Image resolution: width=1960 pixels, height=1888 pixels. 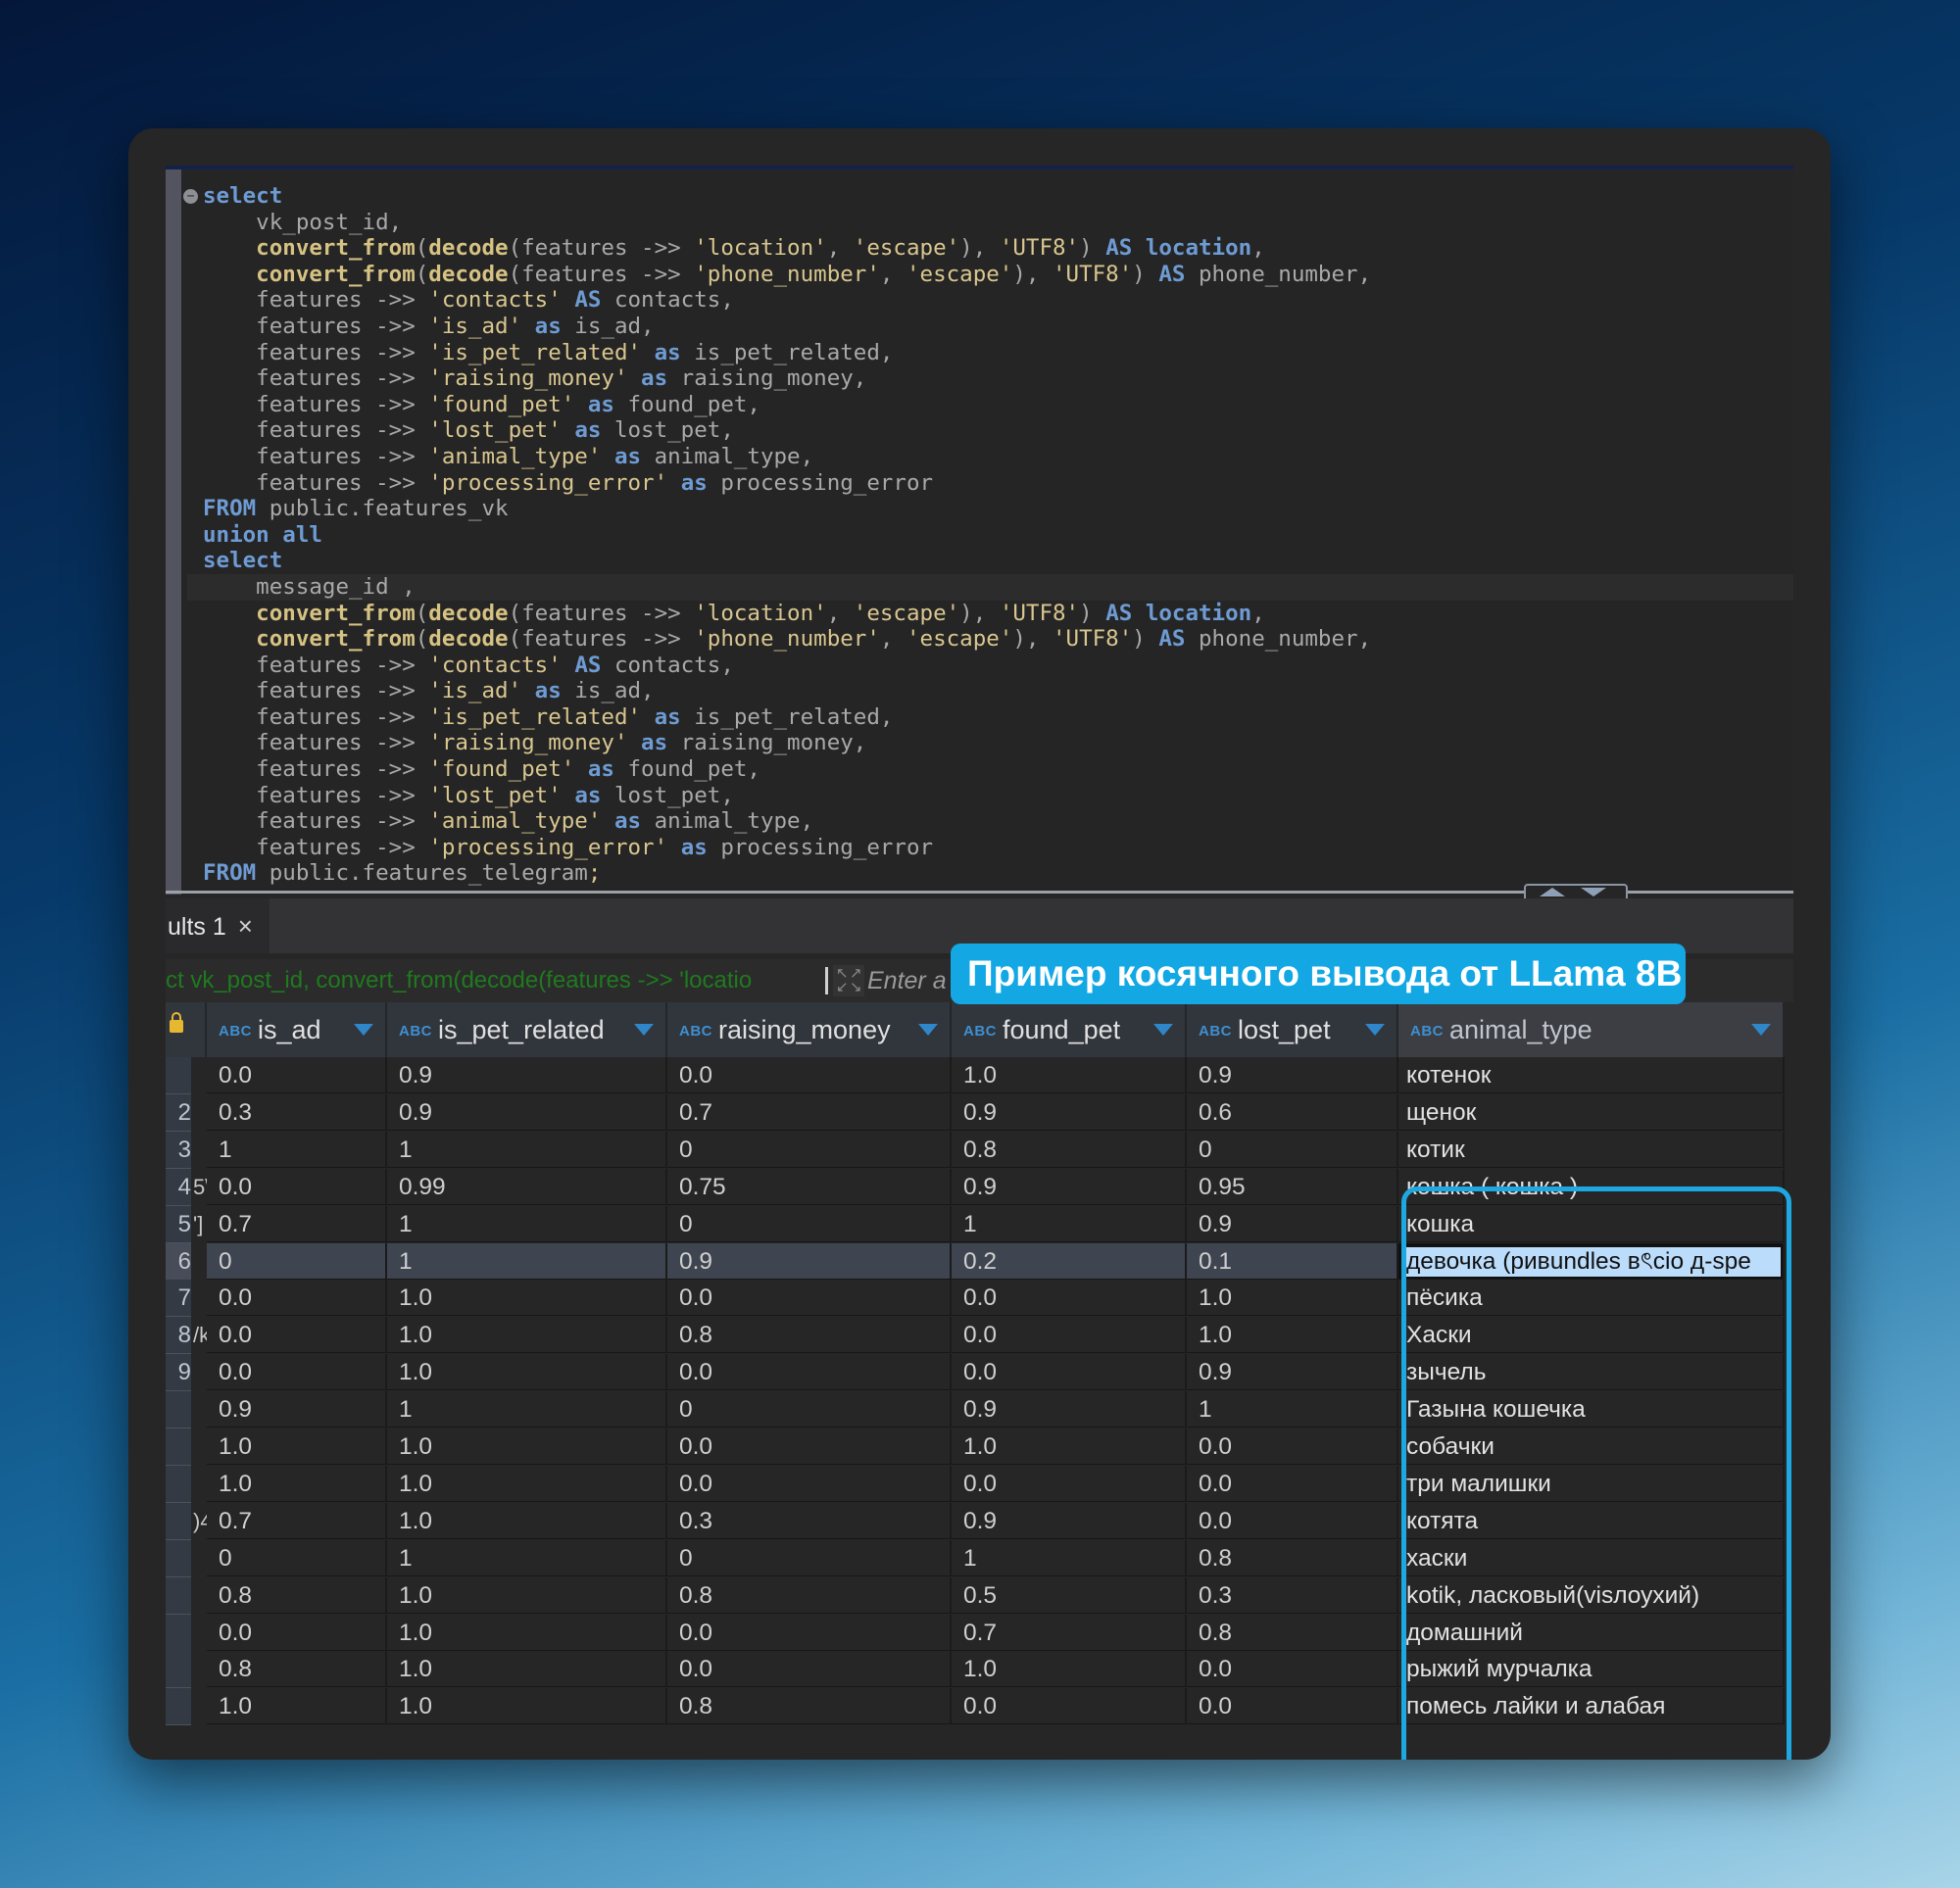 I want to click on cell-raising-money: 0.9, so click(x=809, y=1261).